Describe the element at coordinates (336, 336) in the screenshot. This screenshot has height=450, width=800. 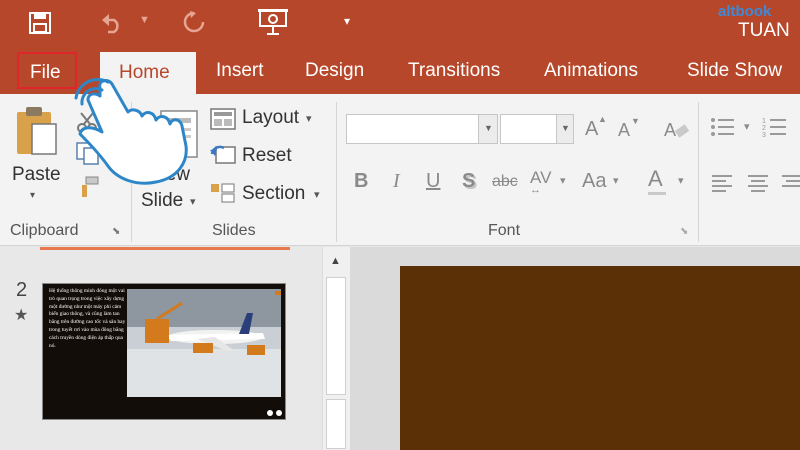
I see `scrollbar-thumb` at that location.